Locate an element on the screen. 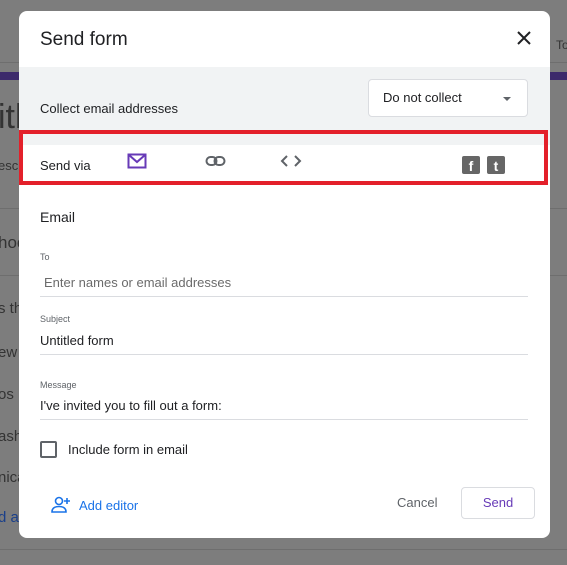 The width and height of the screenshot is (567, 565). embed-code-icon is located at coordinates (291, 161).